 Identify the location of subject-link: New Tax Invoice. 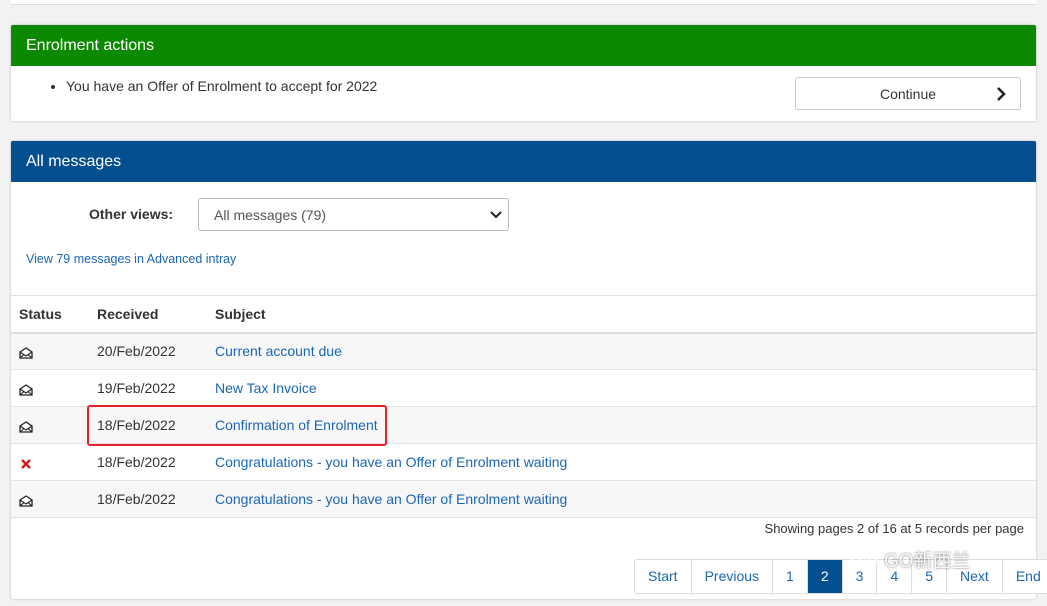
(266, 388).